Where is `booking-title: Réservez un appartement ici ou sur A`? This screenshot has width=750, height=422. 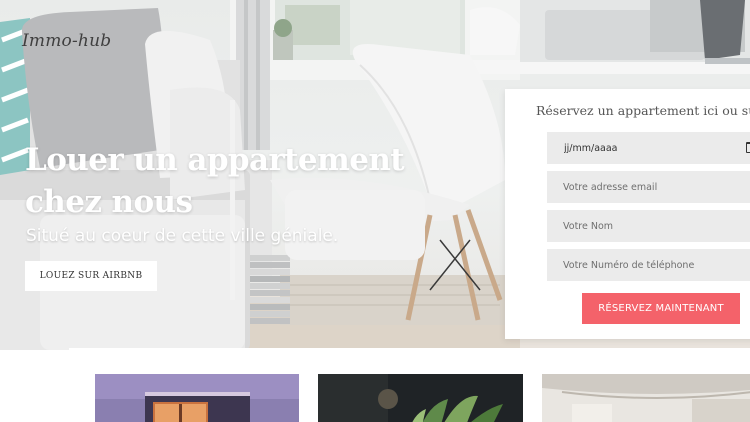 booking-title: Réservez un appartement ici ou sur A is located at coordinates (643, 110).